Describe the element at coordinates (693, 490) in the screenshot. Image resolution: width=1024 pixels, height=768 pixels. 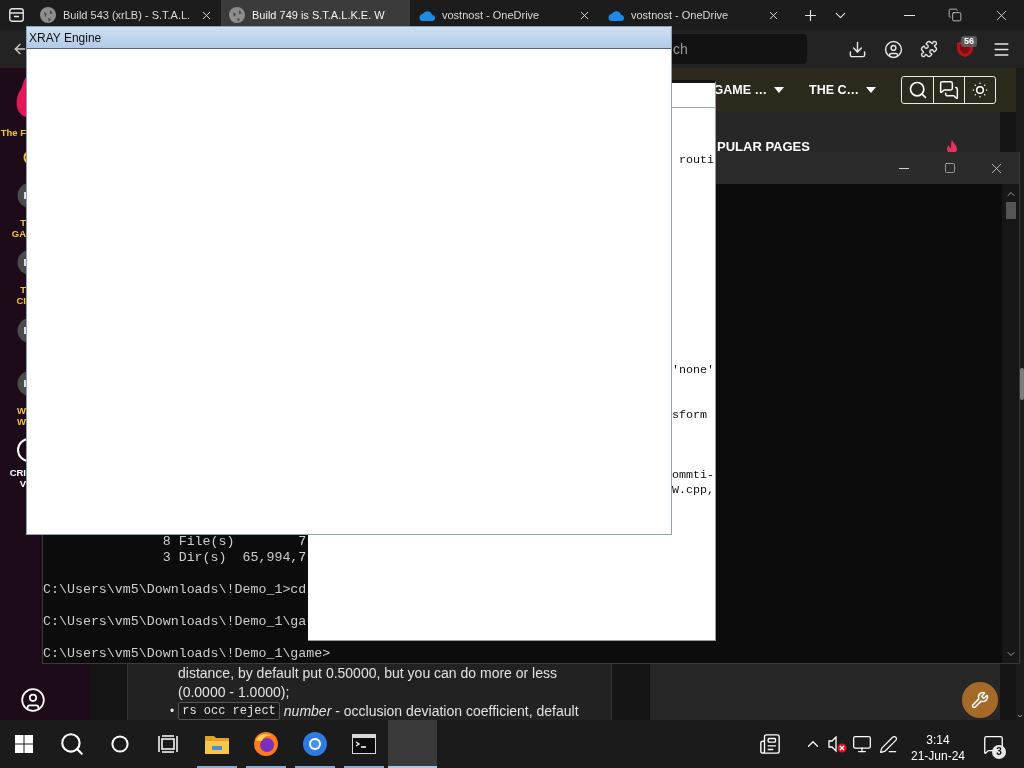
I see `text-line: W.cpp,` at that location.